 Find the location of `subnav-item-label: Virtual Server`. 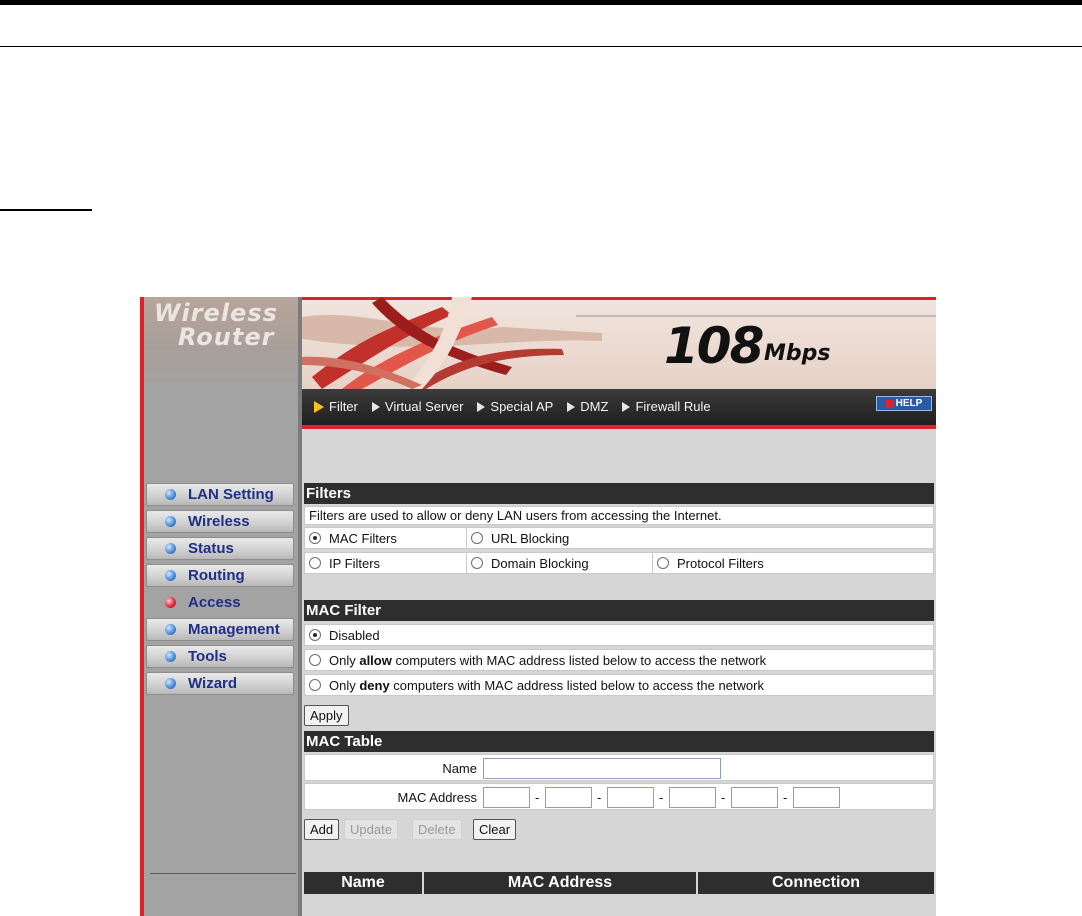

subnav-item-label: Virtual Server is located at coordinates (424, 406).